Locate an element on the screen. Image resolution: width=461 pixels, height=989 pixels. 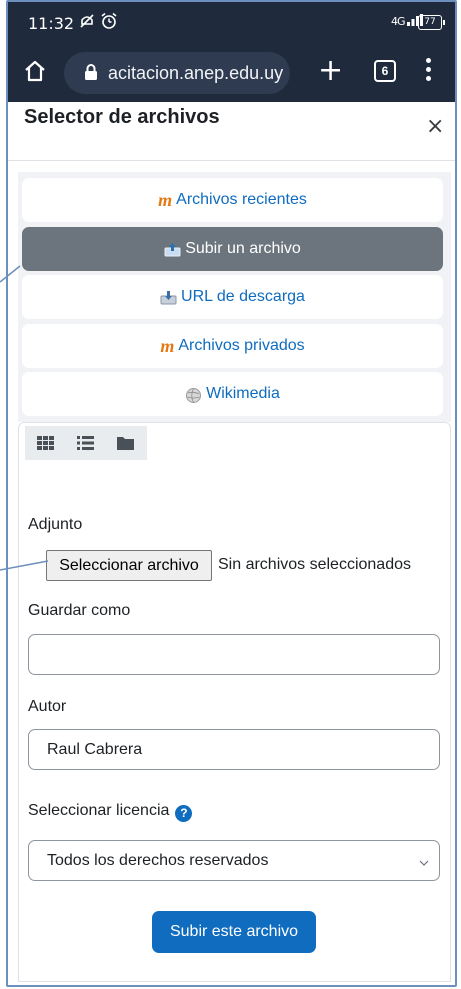
download-url-icon is located at coordinates (168, 297).